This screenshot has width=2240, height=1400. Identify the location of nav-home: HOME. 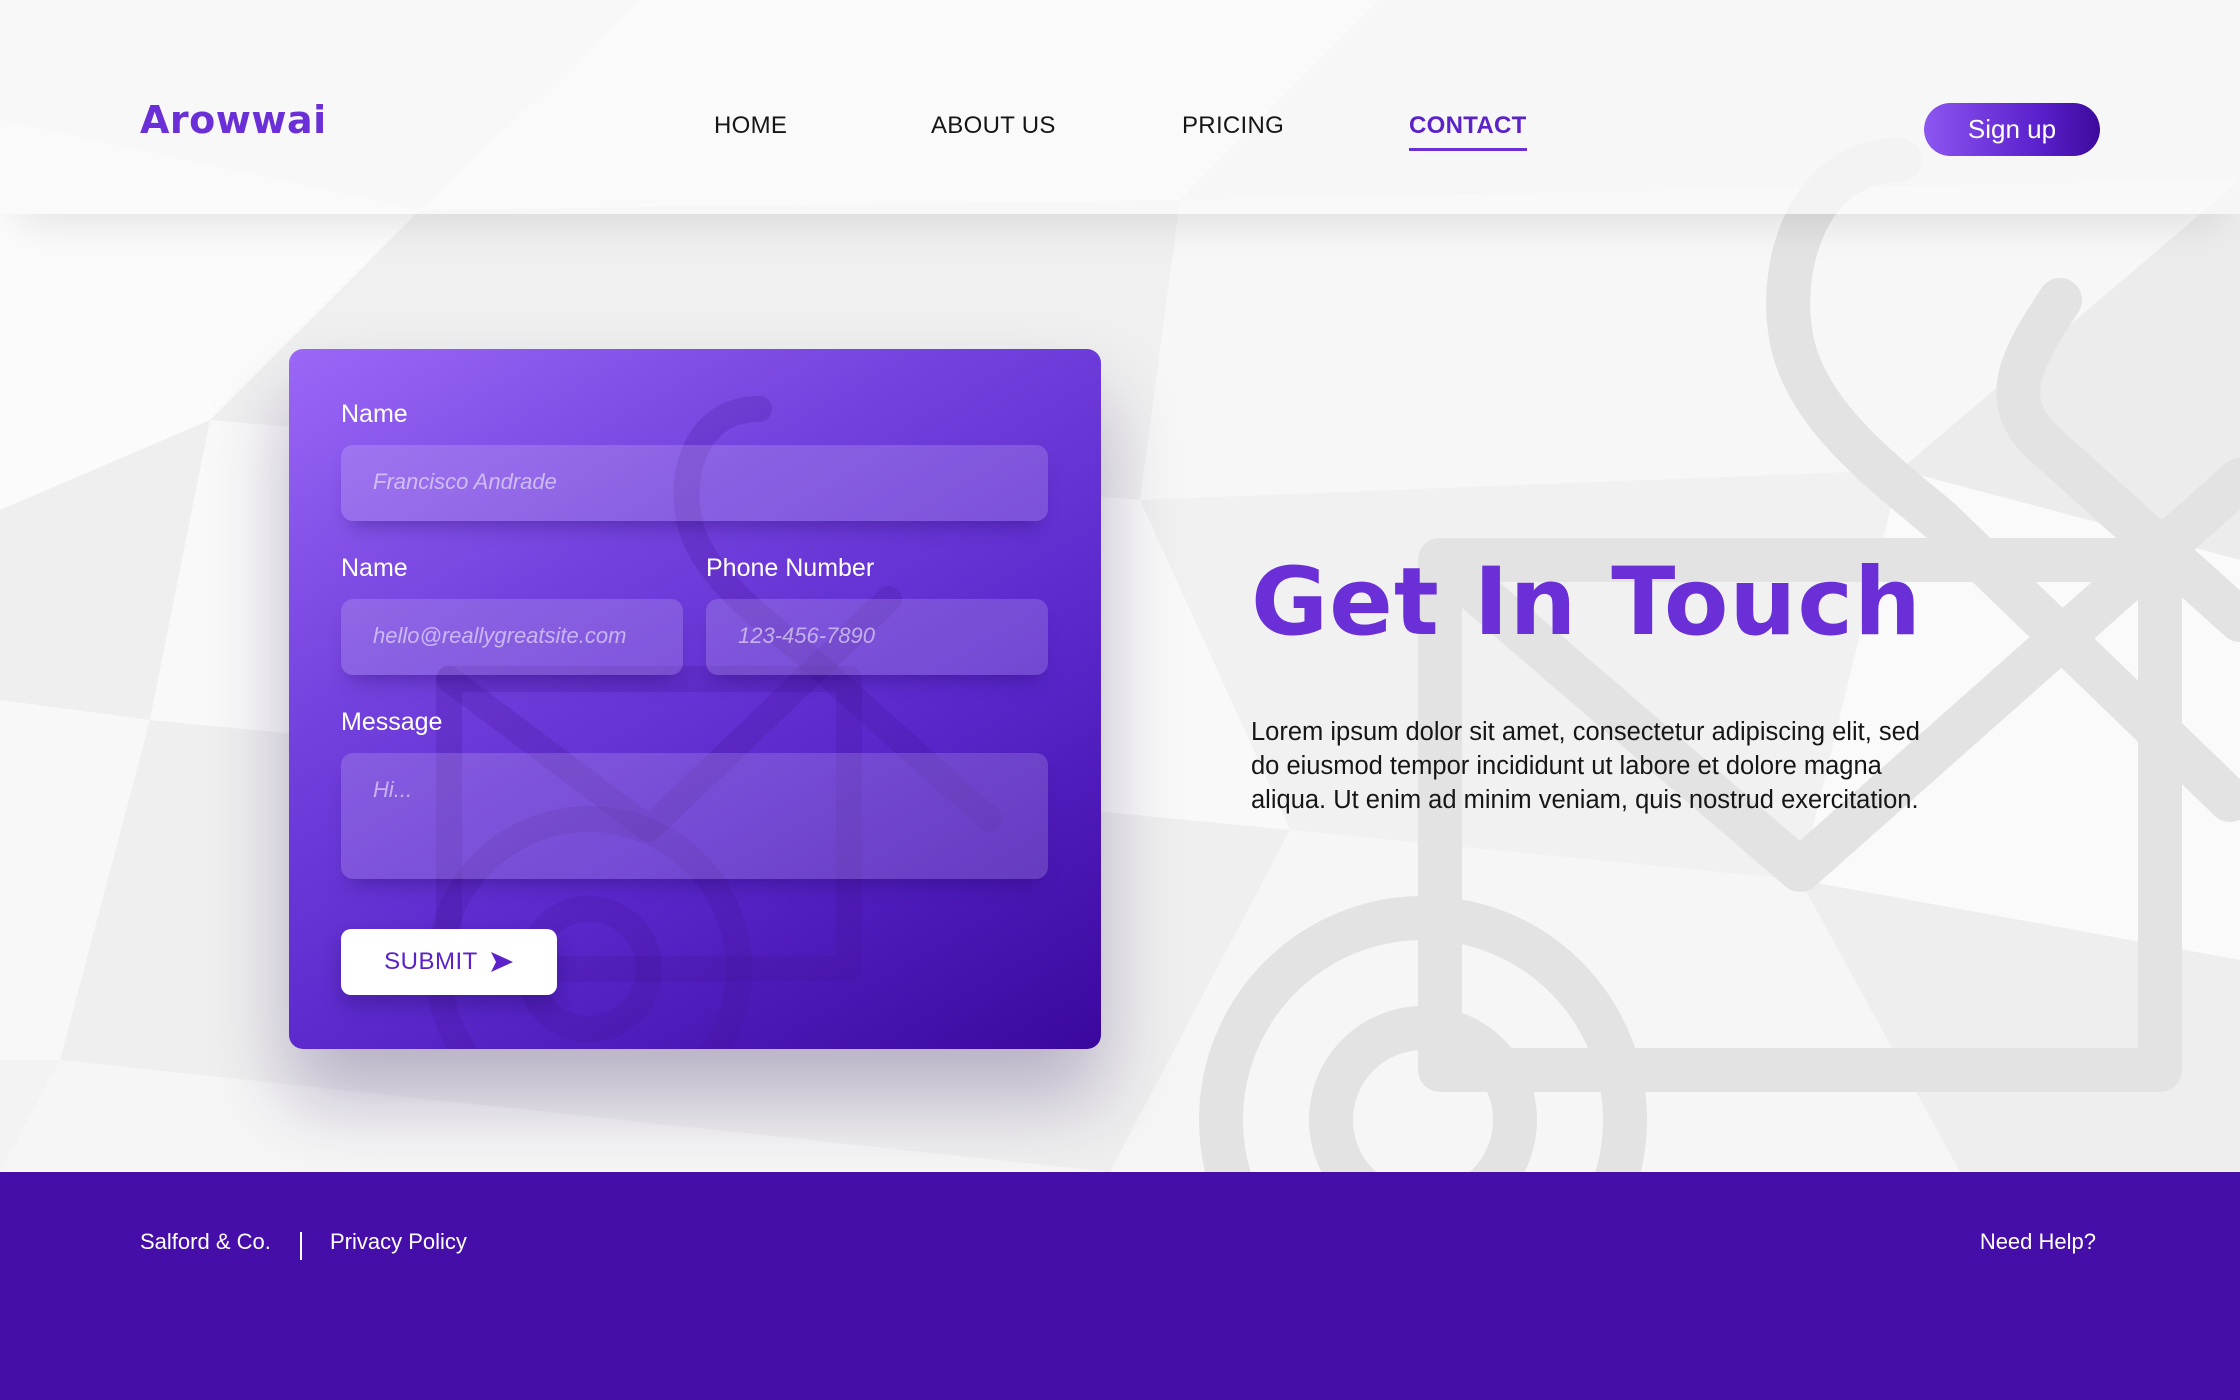
(750, 126).